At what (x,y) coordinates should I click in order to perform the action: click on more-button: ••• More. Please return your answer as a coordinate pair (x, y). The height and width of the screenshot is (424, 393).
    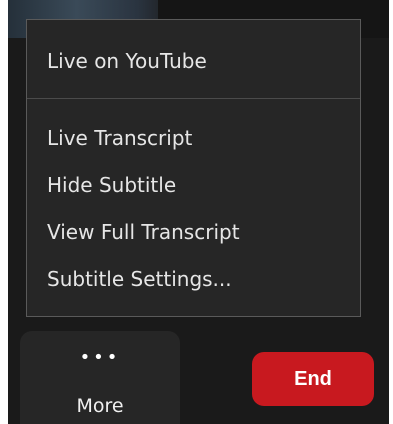
    Looking at the image, I should click on (100, 377).